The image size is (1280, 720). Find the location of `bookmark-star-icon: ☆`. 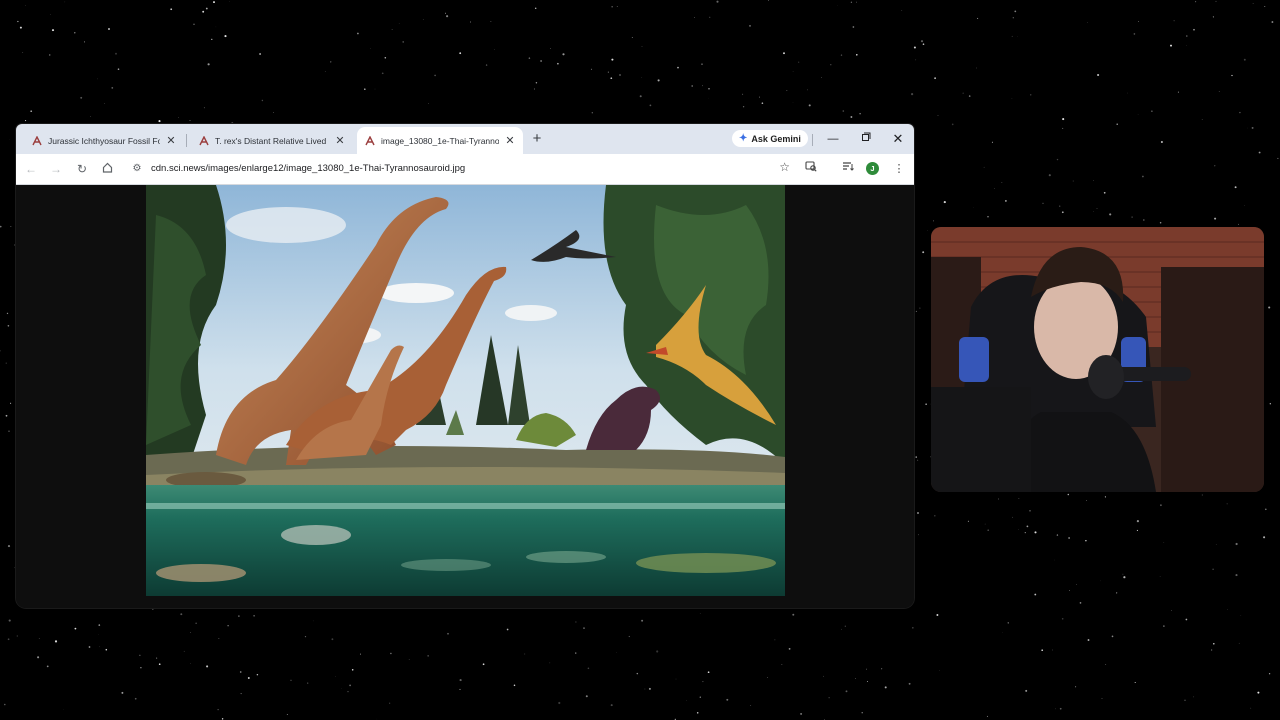

bookmark-star-icon: ☆ is located at coordinates (784, 167).